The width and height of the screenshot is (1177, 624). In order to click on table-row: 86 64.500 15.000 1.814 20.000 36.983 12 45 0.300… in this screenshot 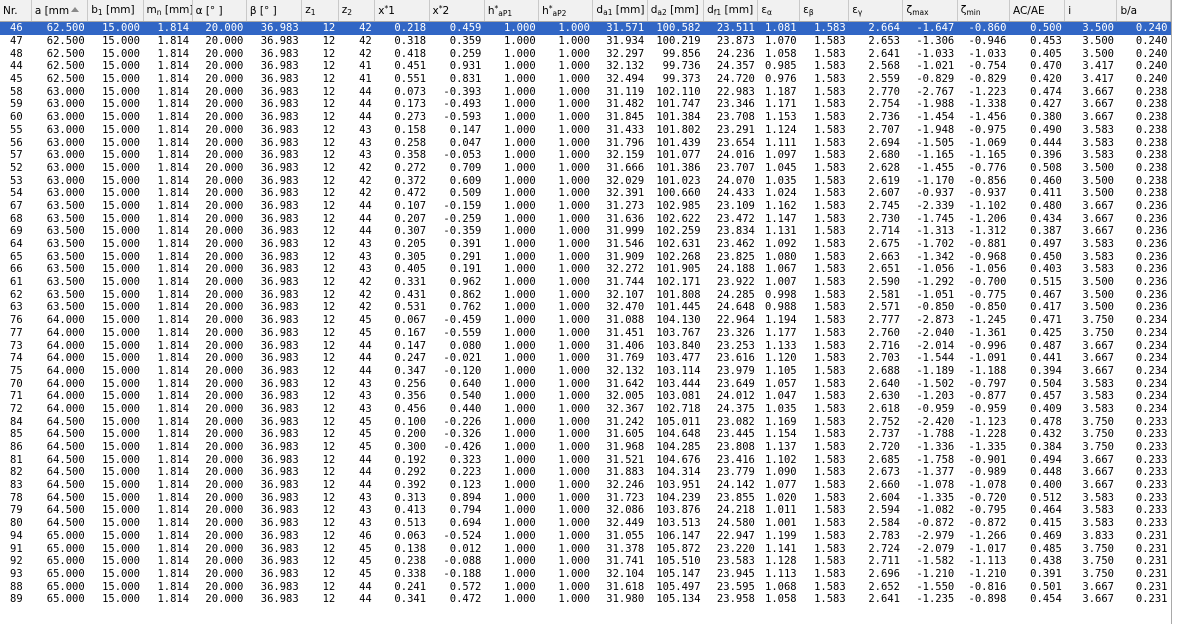, I will do `click(585, 447)`.